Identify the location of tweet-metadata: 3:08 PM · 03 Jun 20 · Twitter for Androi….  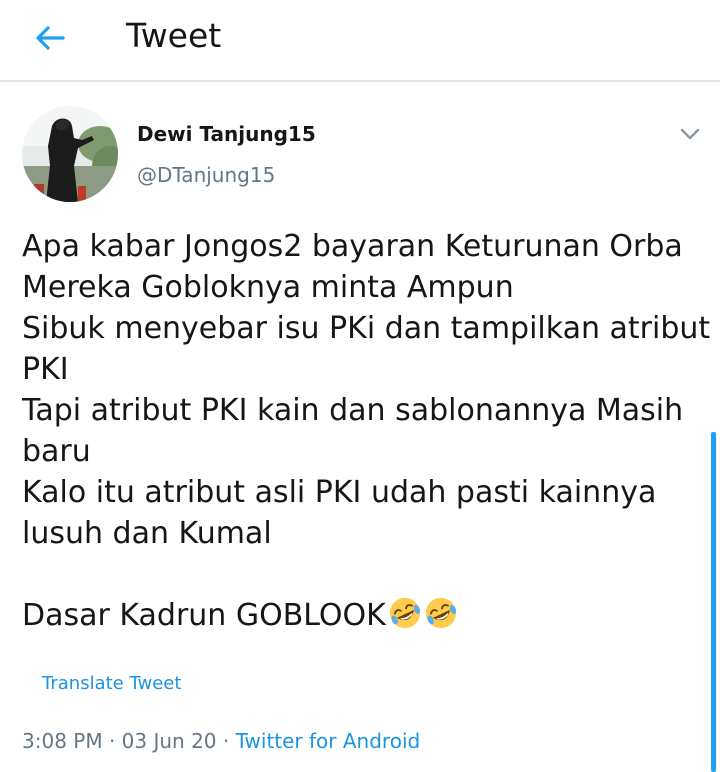
(221, 741).